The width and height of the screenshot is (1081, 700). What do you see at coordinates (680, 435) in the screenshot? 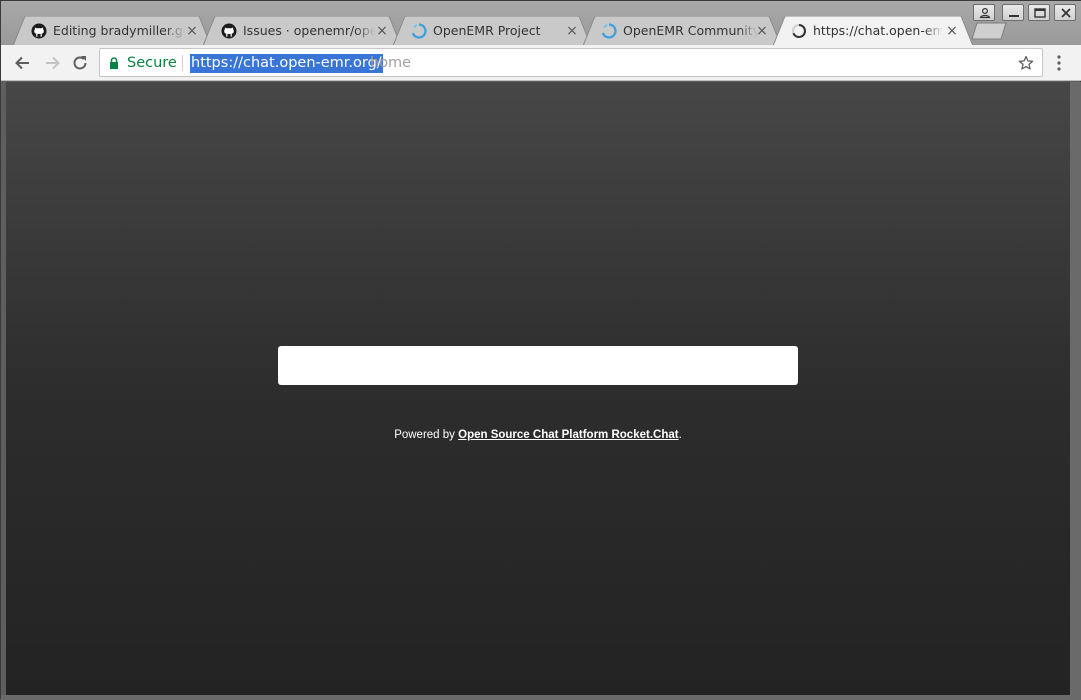
I see `powered-by-suffix: .` at bounding box center [680, 435].